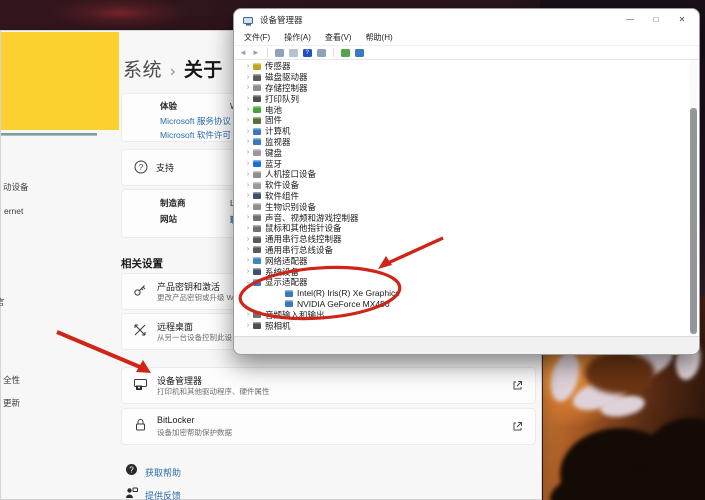  I want to click on close-button: ✕, so click(682, 19).